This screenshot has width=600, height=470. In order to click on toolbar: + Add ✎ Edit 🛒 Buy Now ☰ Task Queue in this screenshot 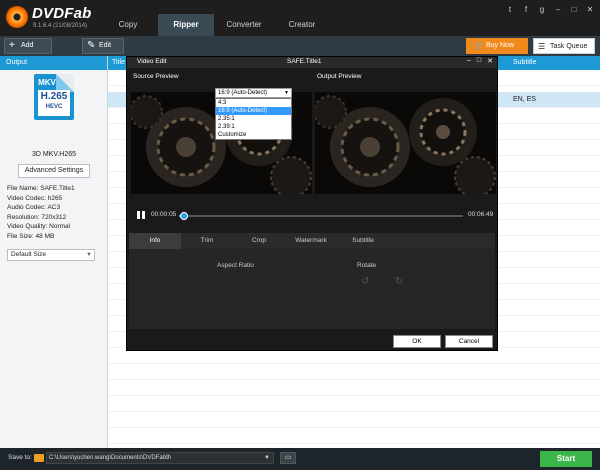, I will do `click(300, 46)`.